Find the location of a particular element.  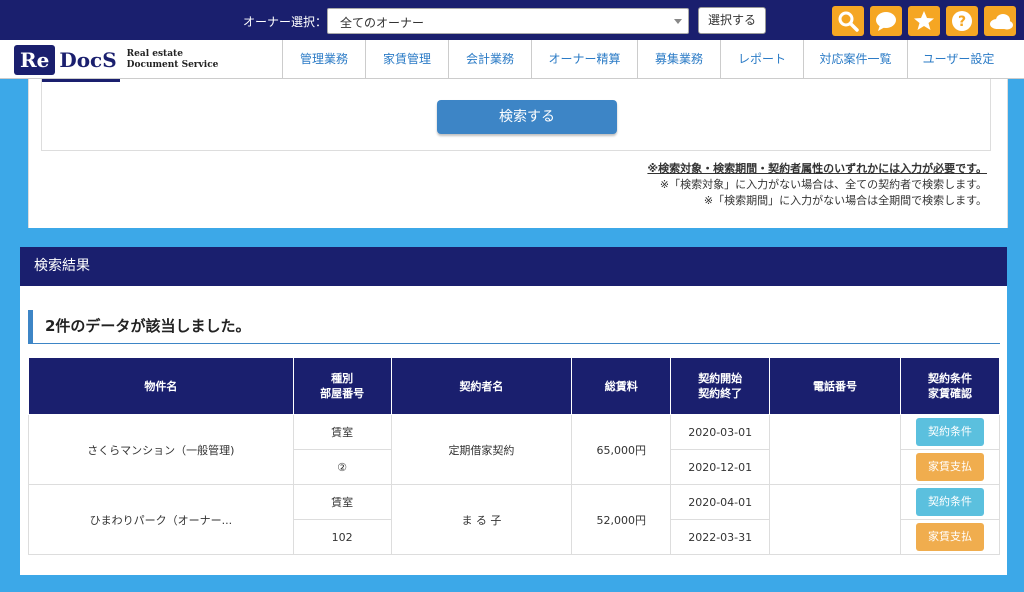

search-form-box: 検索する is located at coordinates (516, 115).